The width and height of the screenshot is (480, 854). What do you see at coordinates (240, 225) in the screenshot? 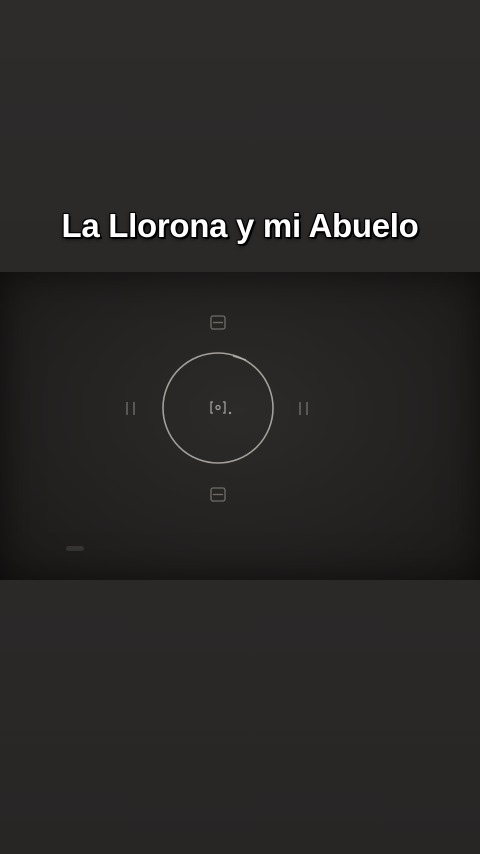
I see `video-caption: La Llorona y mi Abuelo` at bounding box center [240, 225].